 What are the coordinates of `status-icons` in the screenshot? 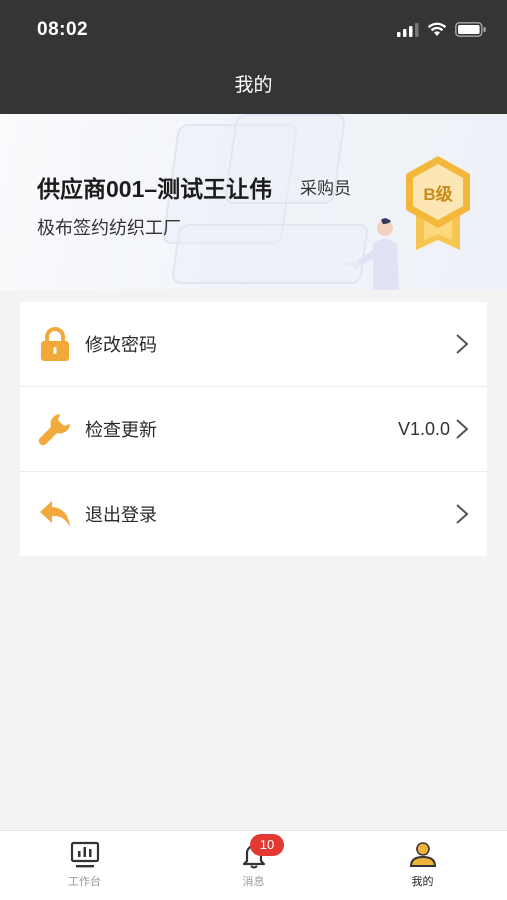 It's located at (442, 29).